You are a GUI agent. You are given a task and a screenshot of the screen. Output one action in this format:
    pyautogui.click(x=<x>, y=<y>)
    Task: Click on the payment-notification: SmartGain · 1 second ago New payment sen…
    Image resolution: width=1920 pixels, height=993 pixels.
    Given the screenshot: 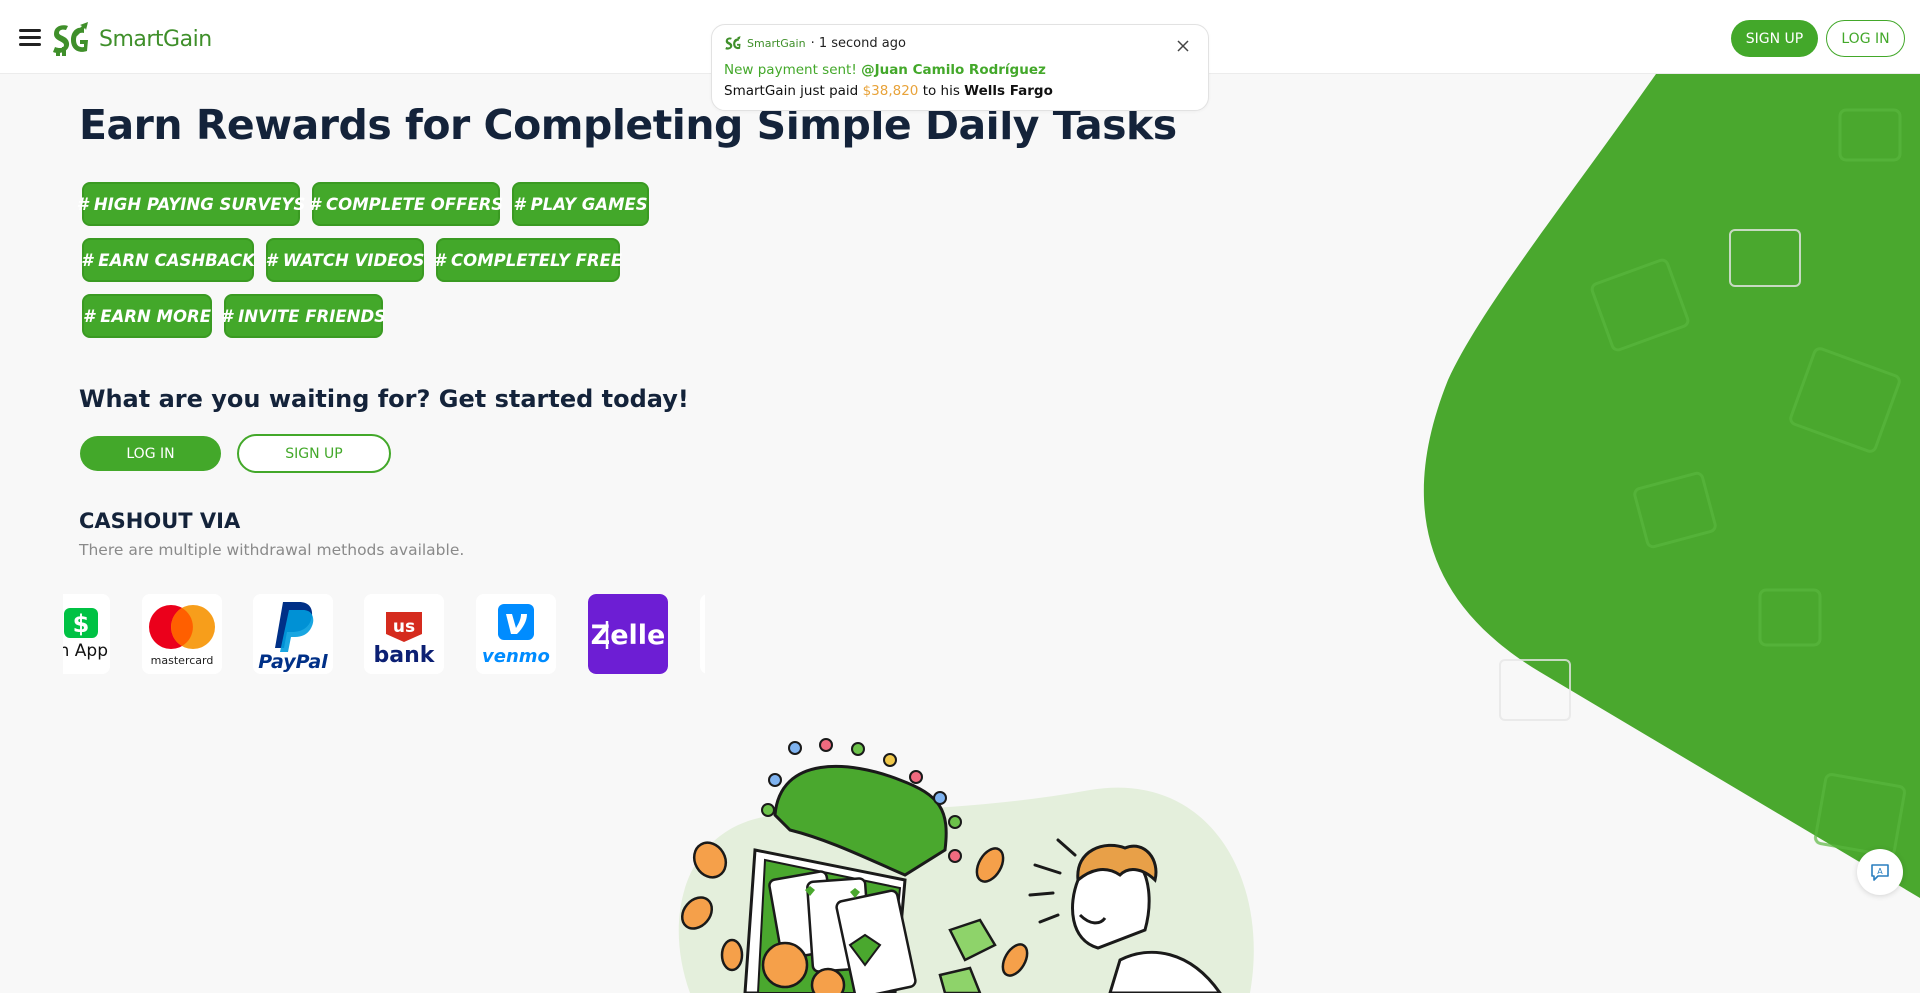 What is the action you would take?
    pyautogui.click(x=960, y=67)
    